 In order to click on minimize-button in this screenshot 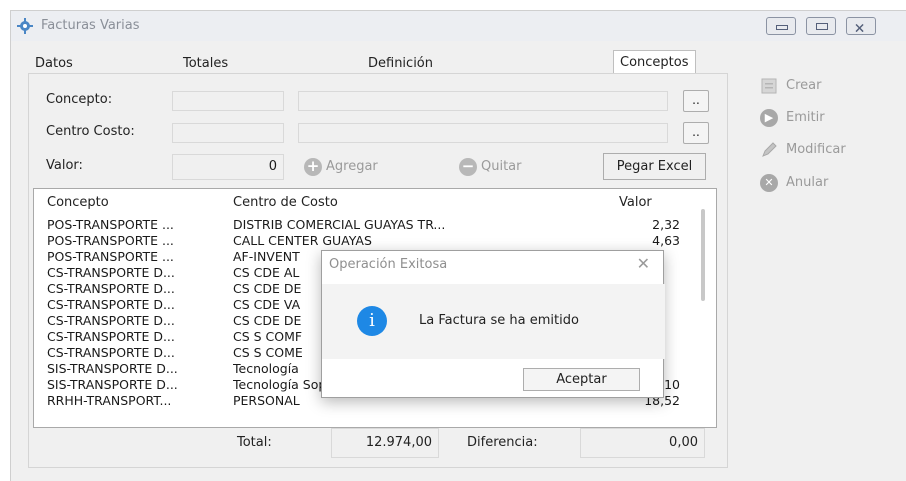, I will do `click(781, 26)`.